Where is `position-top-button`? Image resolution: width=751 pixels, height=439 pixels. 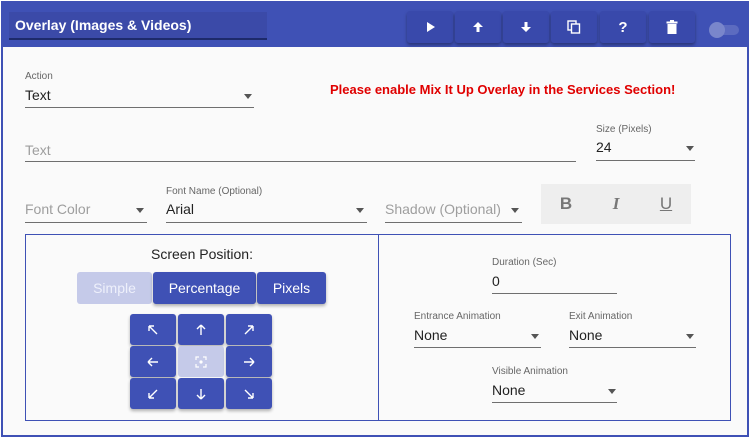 position-top-button is located at coordinates (201, 329).